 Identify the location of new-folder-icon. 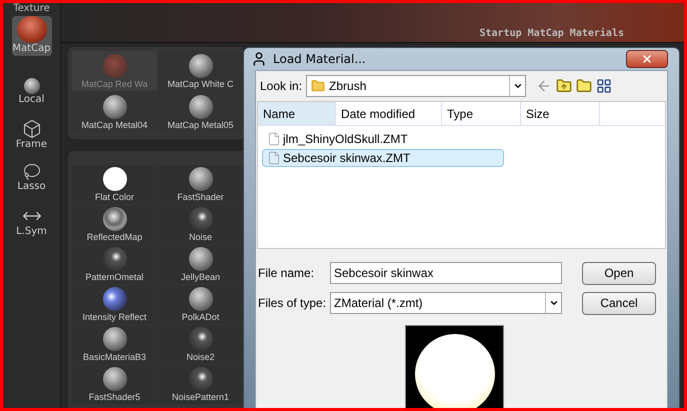
(584, 86).